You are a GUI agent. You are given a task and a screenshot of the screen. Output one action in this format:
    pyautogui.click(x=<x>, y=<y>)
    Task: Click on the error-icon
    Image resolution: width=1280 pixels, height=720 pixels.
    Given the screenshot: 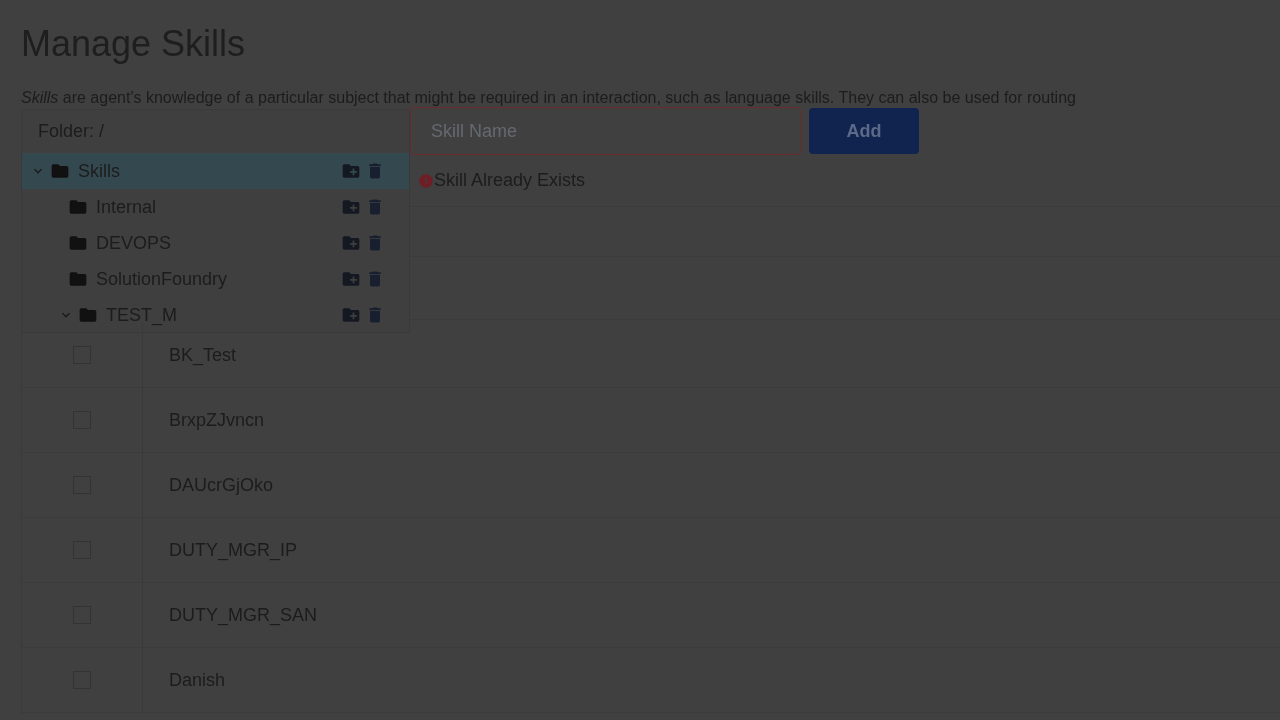 What is the action you would take?
    pyautogui.click(x=426, y=180)
    